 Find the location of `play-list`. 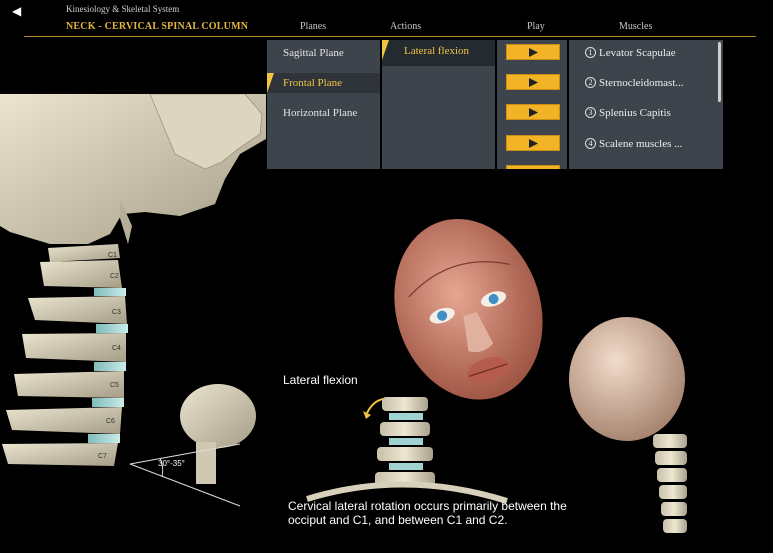

play-list is located at coordinates (532, 104).